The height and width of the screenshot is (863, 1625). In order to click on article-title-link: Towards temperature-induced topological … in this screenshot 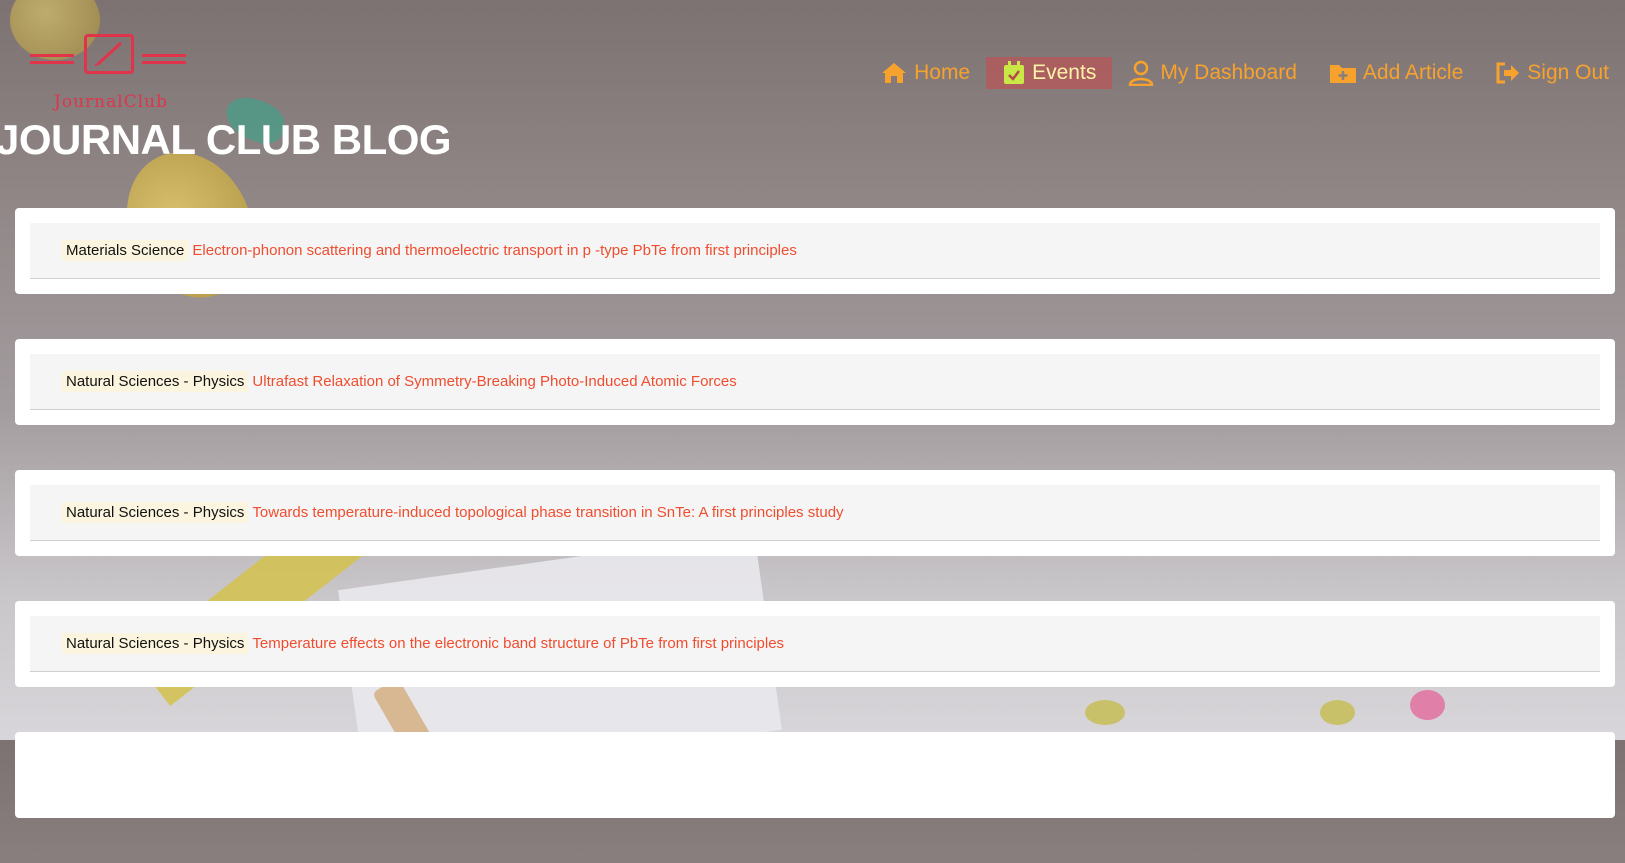, I will do `click(547, 512)`.